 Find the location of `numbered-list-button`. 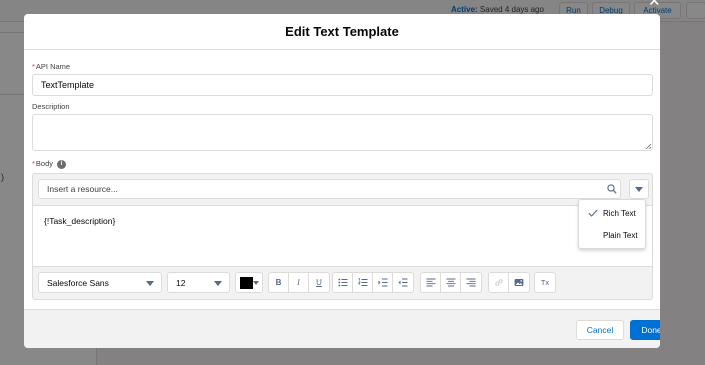

numbered-list-button is located at coordinates (363, 282).